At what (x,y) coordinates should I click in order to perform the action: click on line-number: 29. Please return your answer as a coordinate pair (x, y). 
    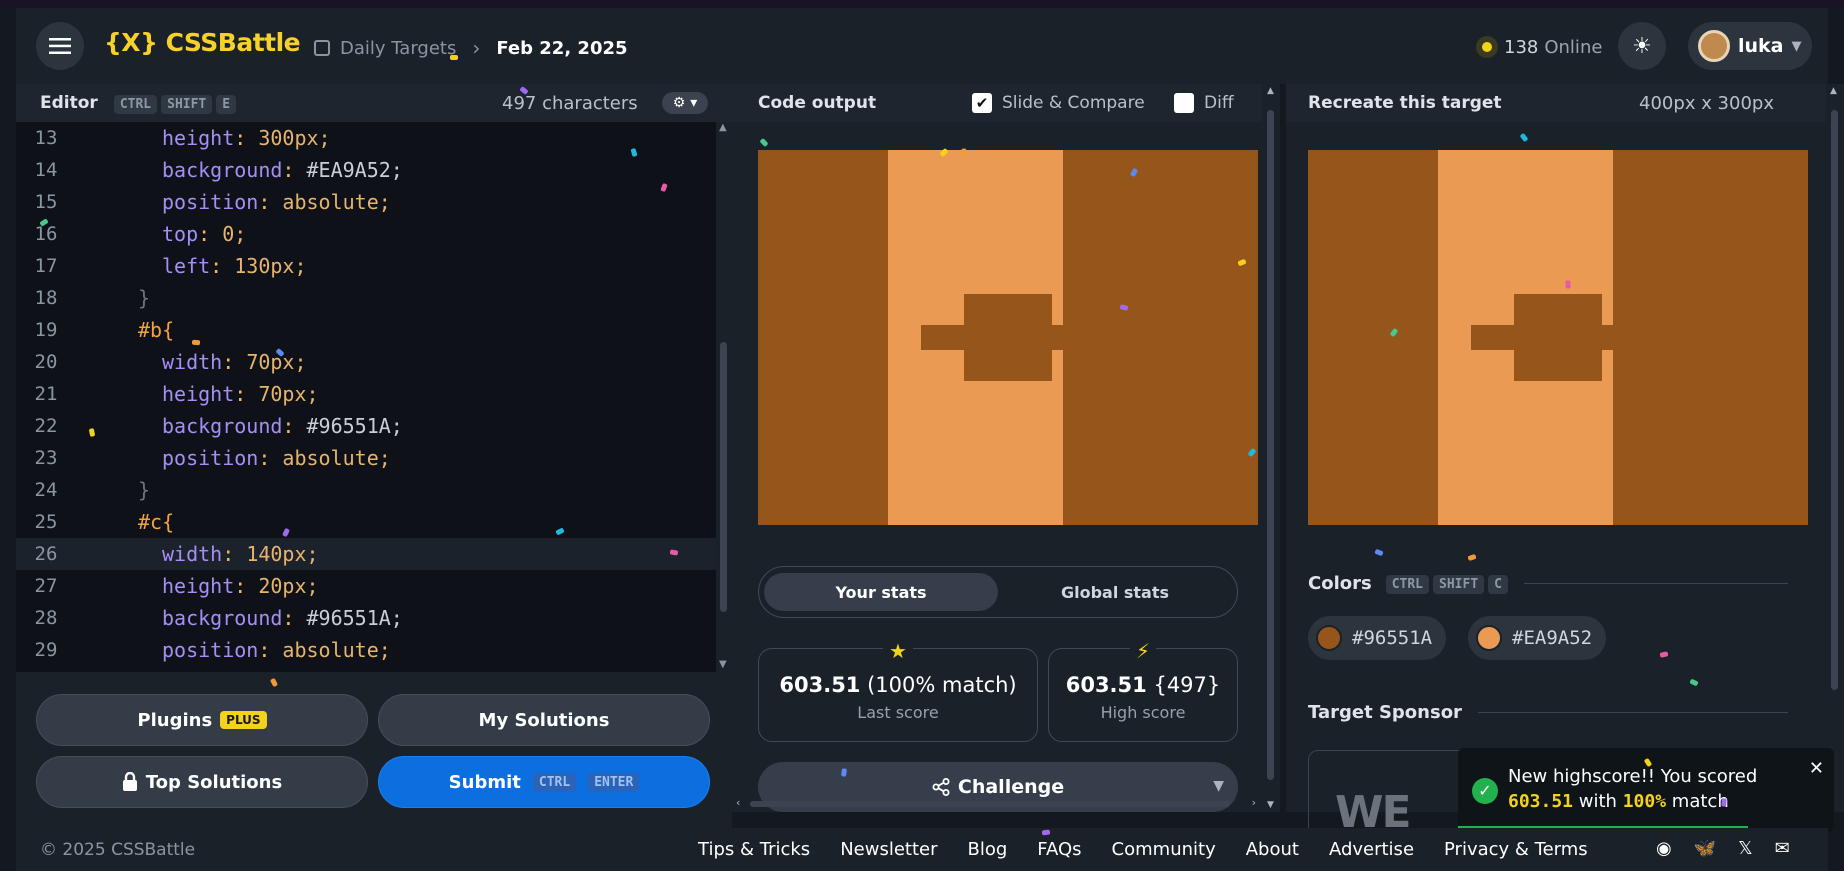
    Looking at the image, I should click on (46, 650).